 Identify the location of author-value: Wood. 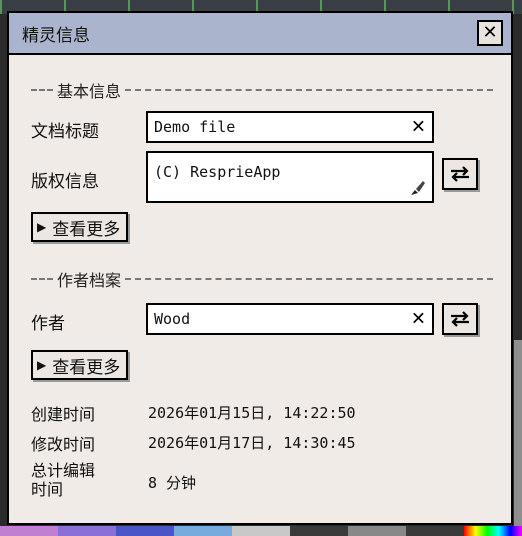
(172, 319).